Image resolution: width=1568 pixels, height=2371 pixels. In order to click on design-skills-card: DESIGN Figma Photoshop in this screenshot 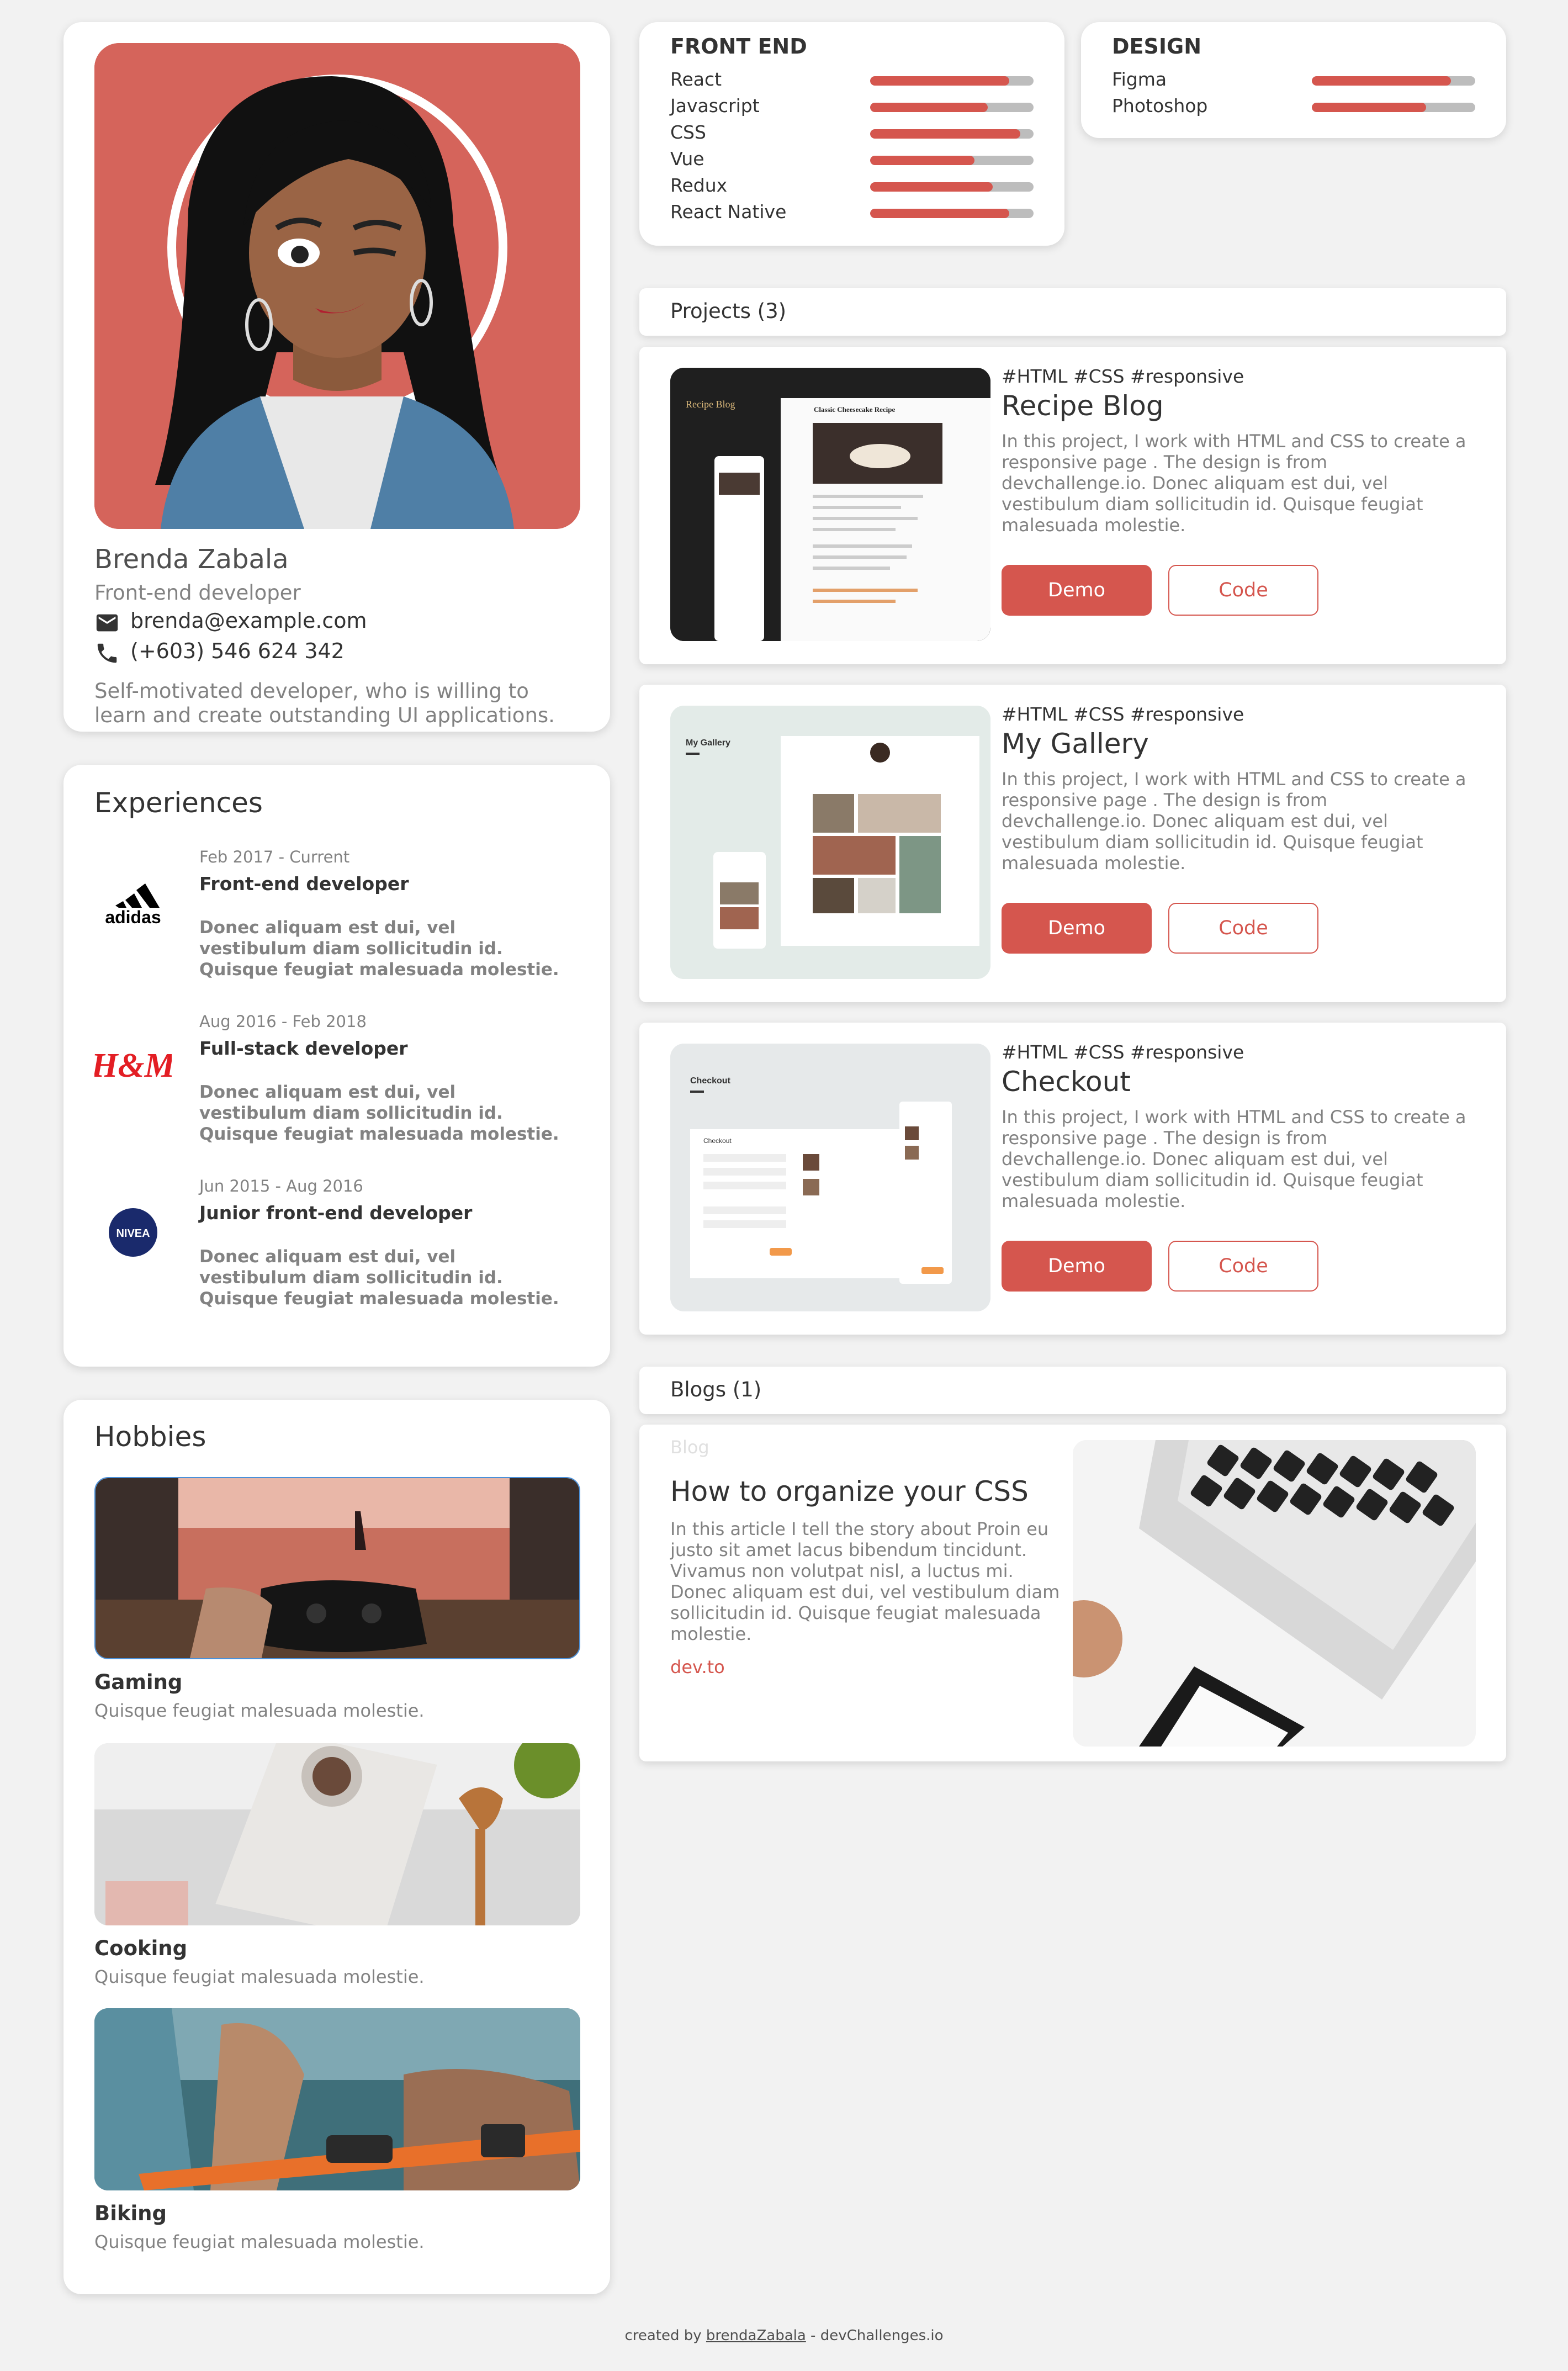, I will do `click(1294, 80)`.